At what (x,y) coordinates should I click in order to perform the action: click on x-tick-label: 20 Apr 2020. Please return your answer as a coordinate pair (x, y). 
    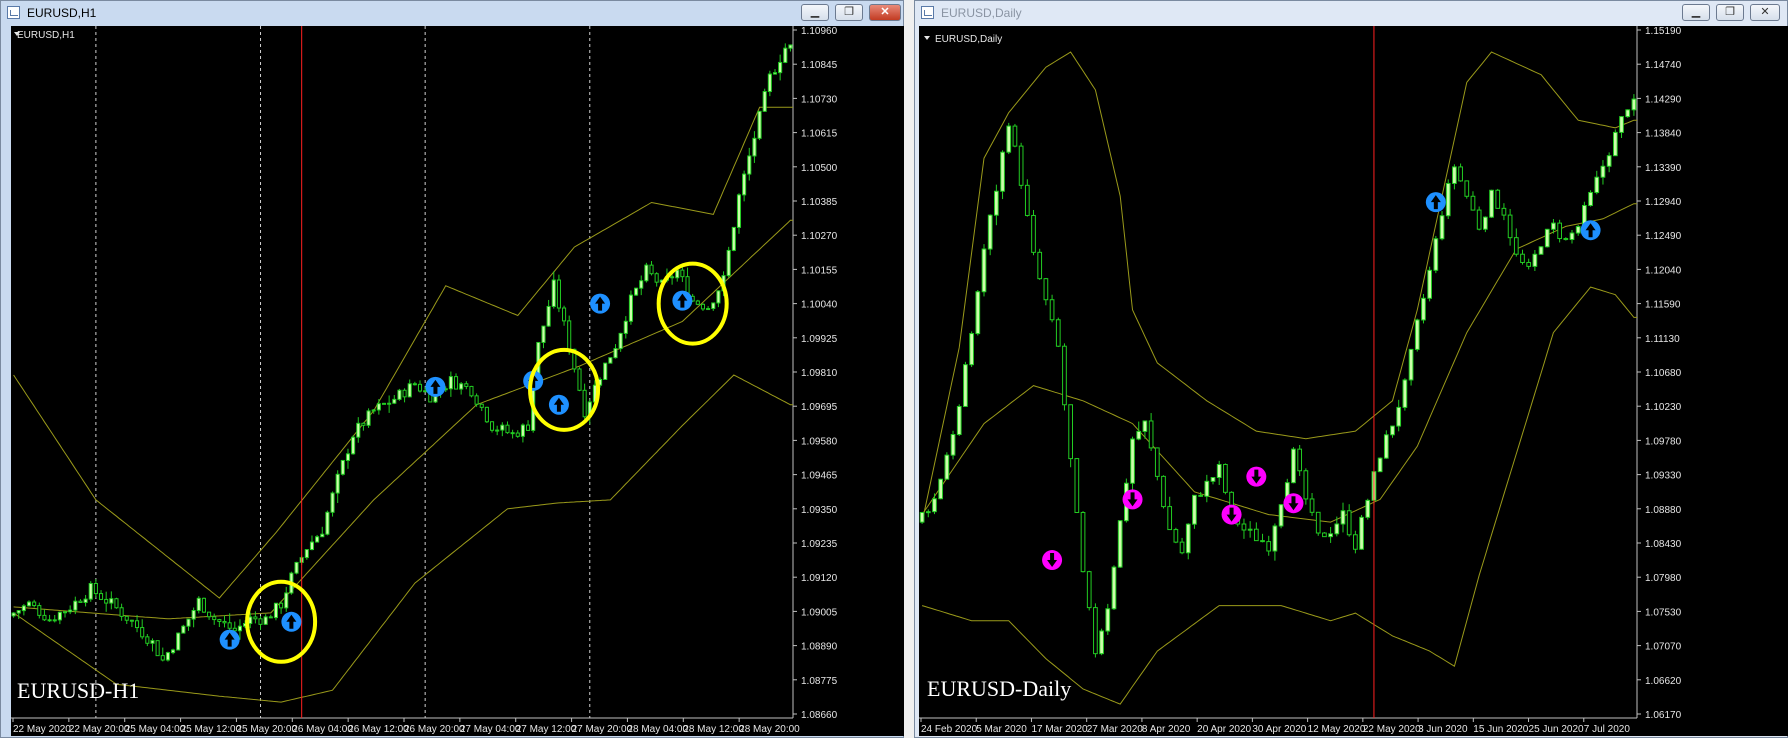
    Looking at the image, I should click on (1224, 729).